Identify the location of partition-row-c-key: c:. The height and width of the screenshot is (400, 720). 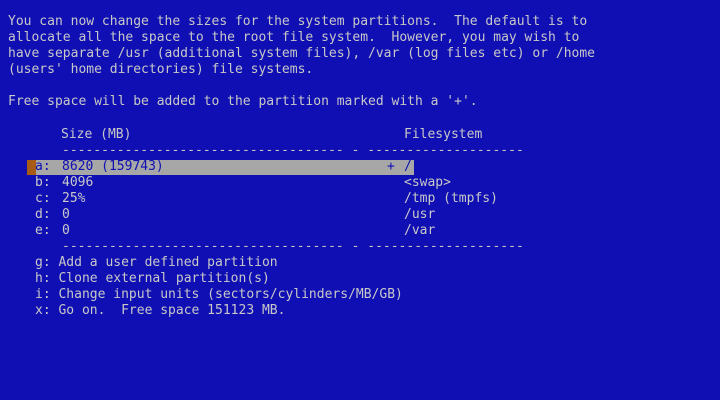
(43, 199).